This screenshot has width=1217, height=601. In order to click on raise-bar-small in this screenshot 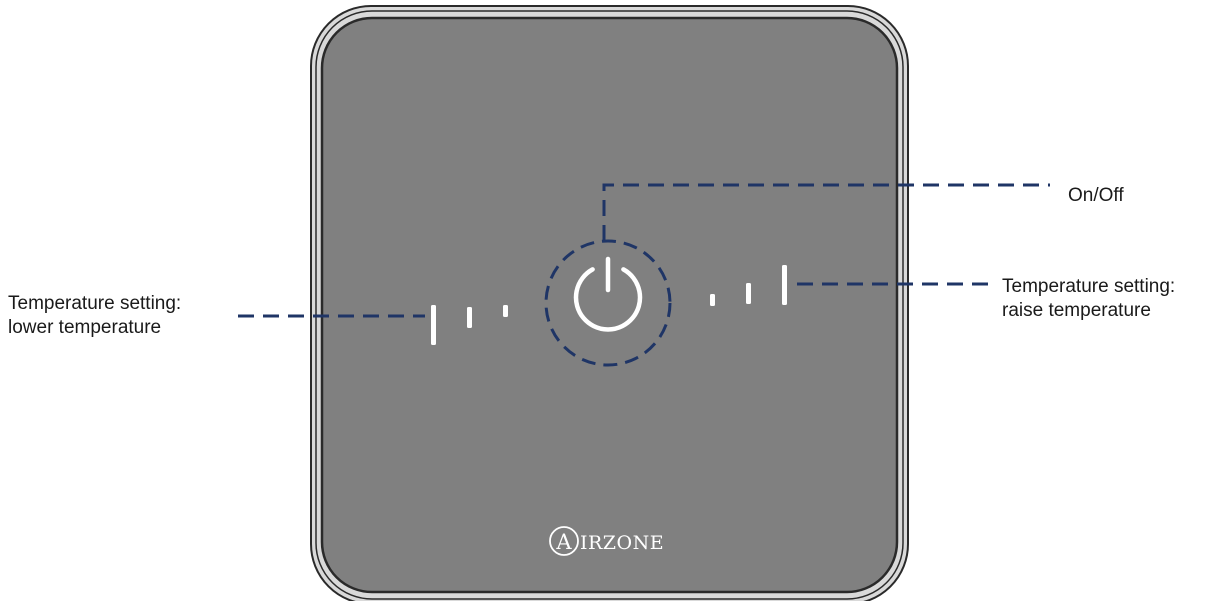, I will do `click(712, 300)`.